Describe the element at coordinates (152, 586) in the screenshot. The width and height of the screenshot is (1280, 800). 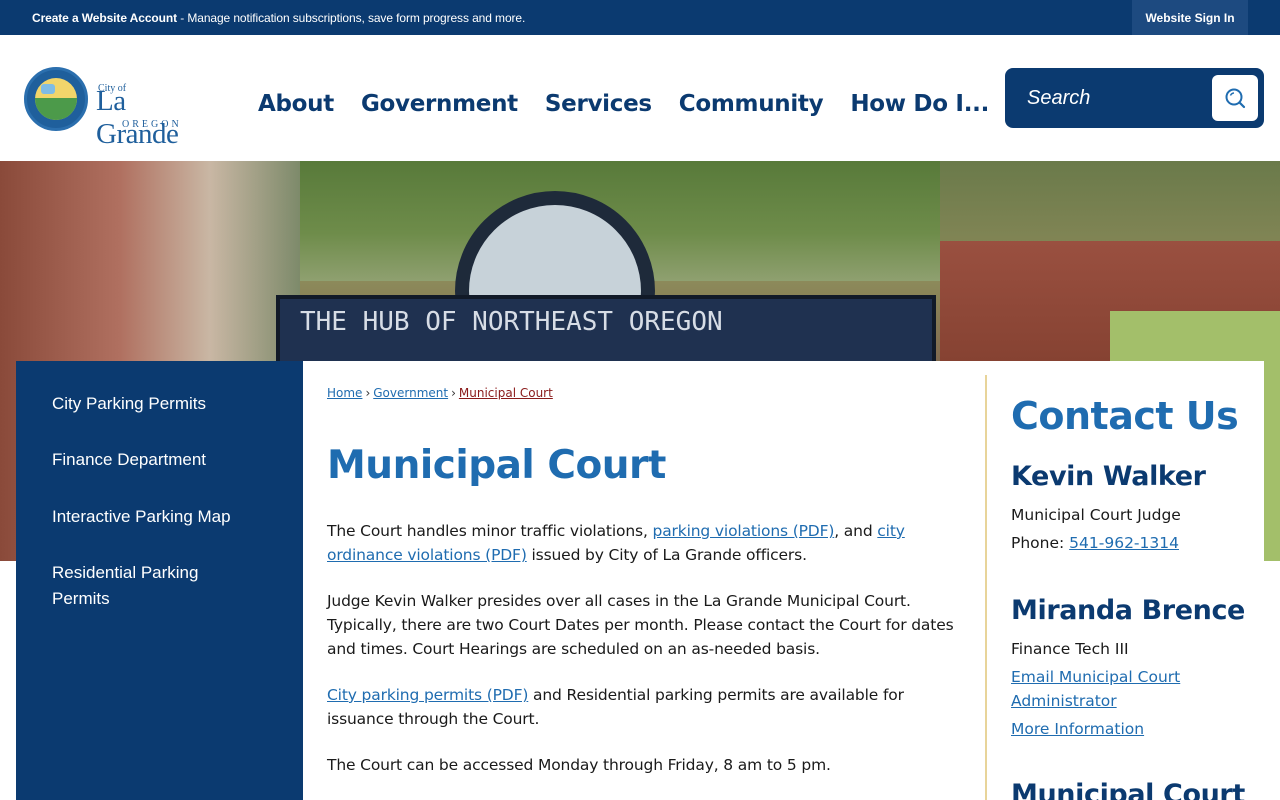
I see `sidebar-item-residential-parking-permits: Residential Parking Permits` at that location.